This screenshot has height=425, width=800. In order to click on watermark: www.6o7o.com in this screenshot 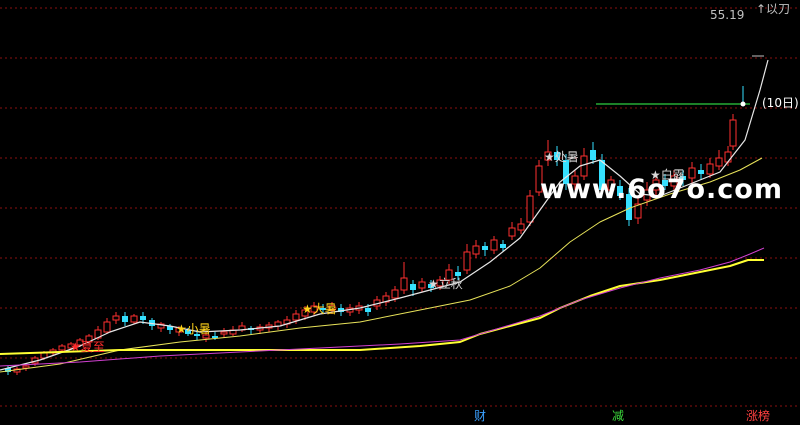, I will do `click(661, 189)`.